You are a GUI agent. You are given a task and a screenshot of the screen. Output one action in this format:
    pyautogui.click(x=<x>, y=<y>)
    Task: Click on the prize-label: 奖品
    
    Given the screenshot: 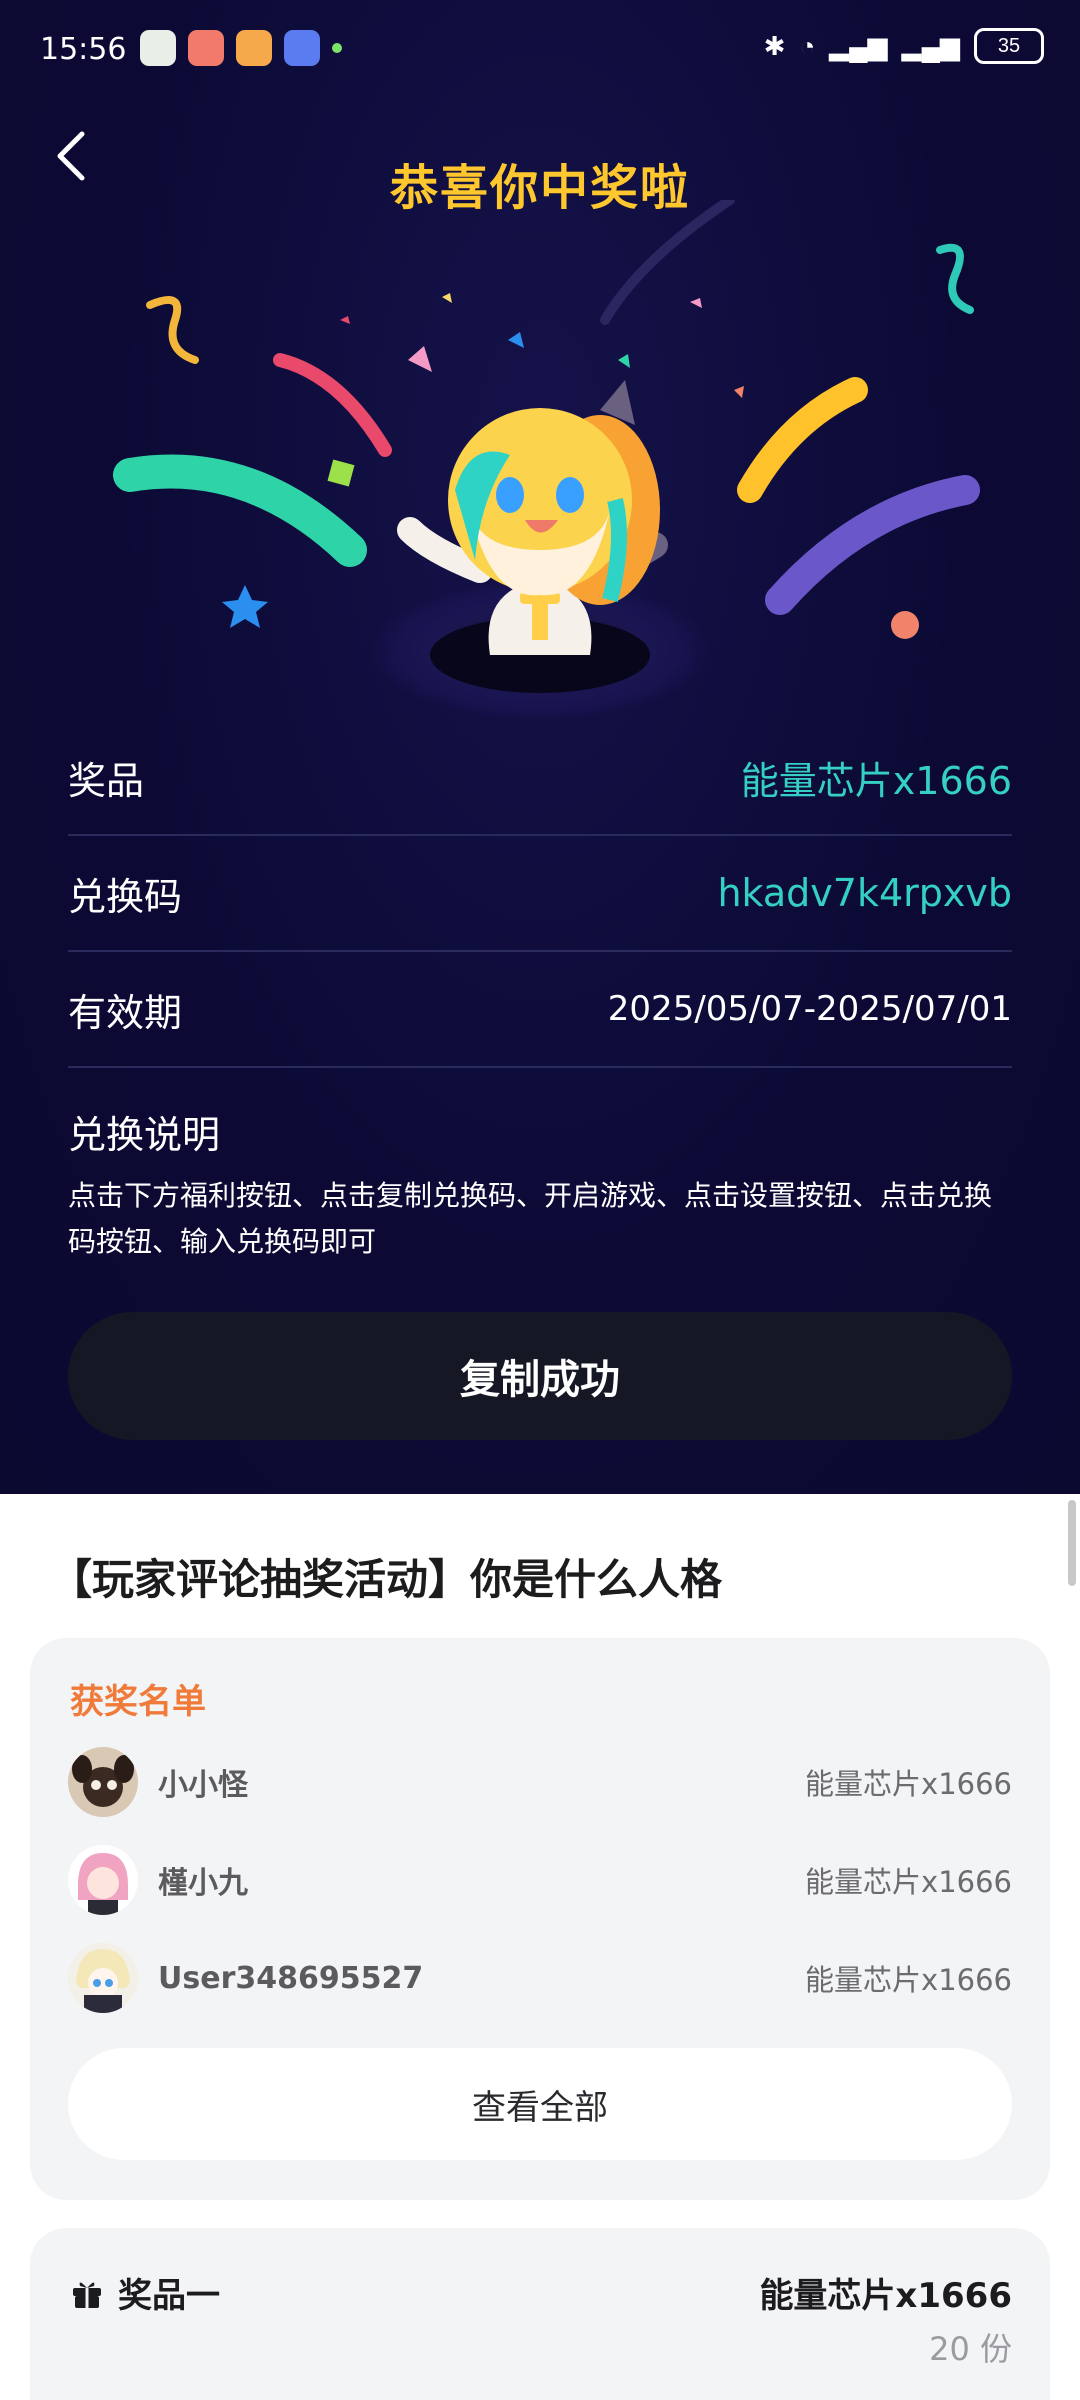 What is the action you would take?
    pyautogui.click(x=106, y=780)
    